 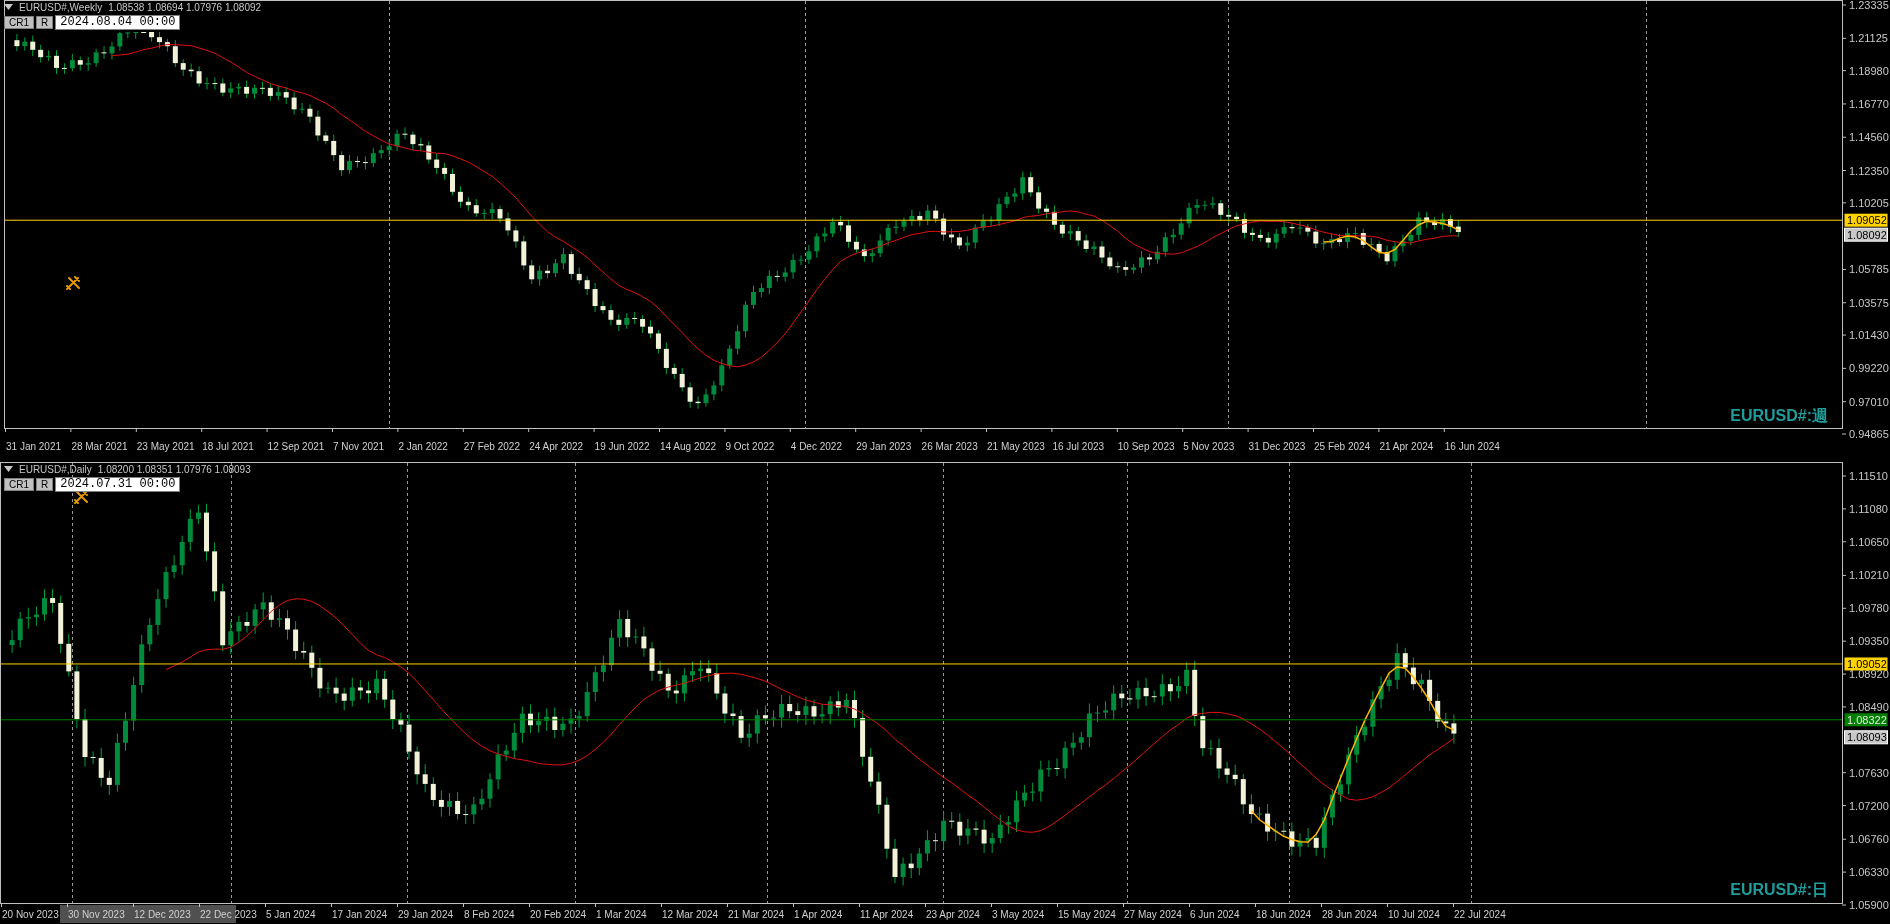 I want to click on symbol-timeframe-label: EURUSD#:週, so click(x=1779, y=415).